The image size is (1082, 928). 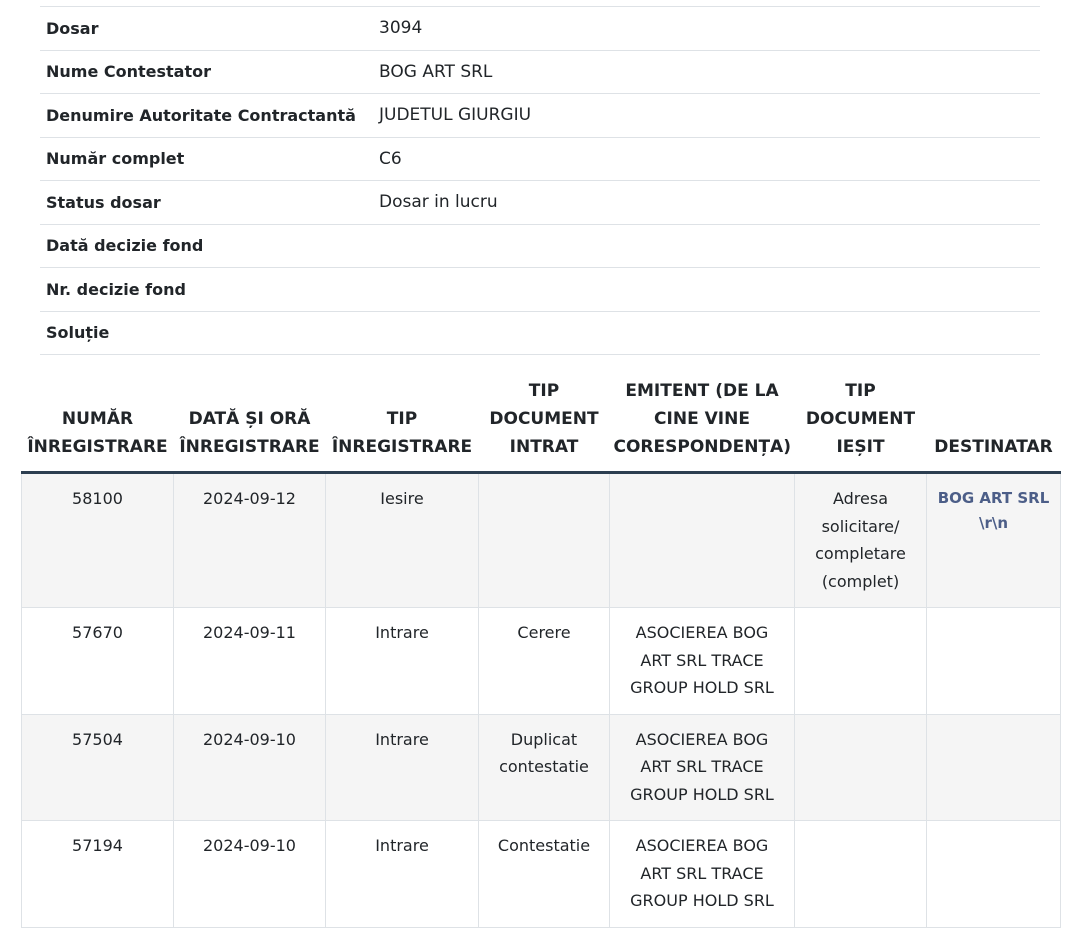 I want to click on detail-row-status: Status dosar Dosar in lucru, so click(x=540, y=202).